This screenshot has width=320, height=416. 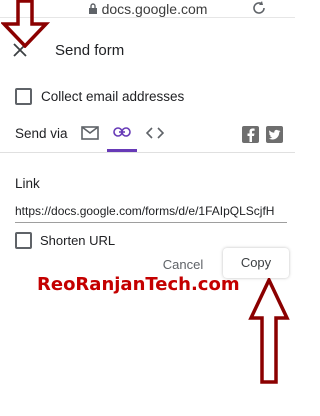 I want to click on tab-link, so click(x=122, y=135).